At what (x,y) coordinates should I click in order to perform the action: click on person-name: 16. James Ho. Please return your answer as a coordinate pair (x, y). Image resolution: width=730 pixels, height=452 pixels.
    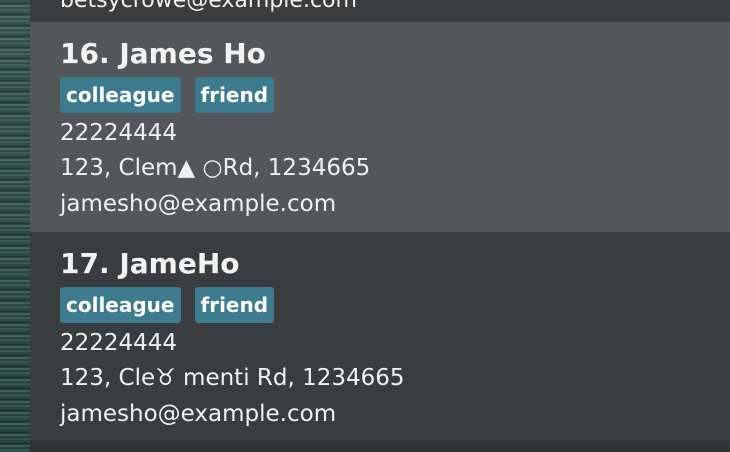
    Looking at the image, I should click on (163, 53).